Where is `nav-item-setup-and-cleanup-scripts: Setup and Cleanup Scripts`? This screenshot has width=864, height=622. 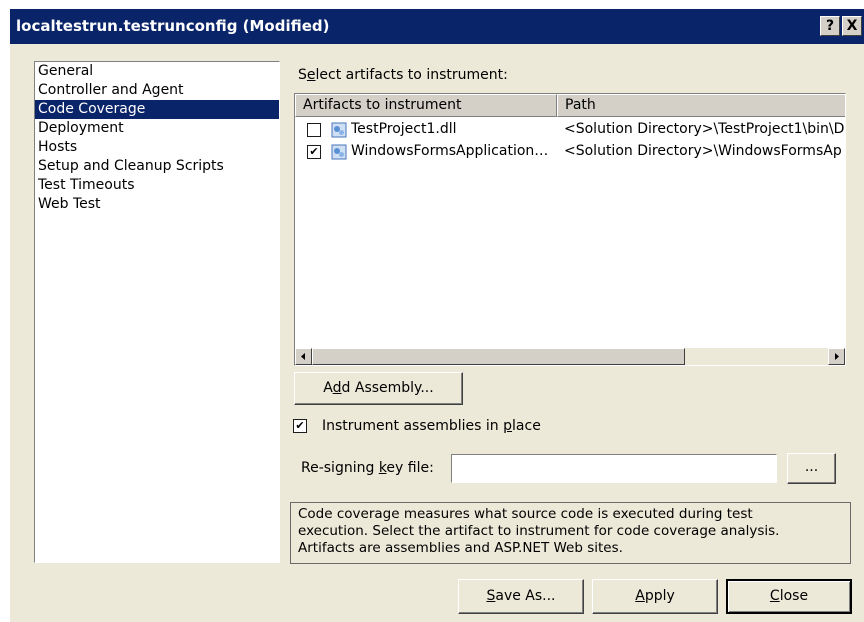
nav-item-setup-and-cleanup-scripts: Setup and Cleanup Scripts is located at coordinates (157, 166).